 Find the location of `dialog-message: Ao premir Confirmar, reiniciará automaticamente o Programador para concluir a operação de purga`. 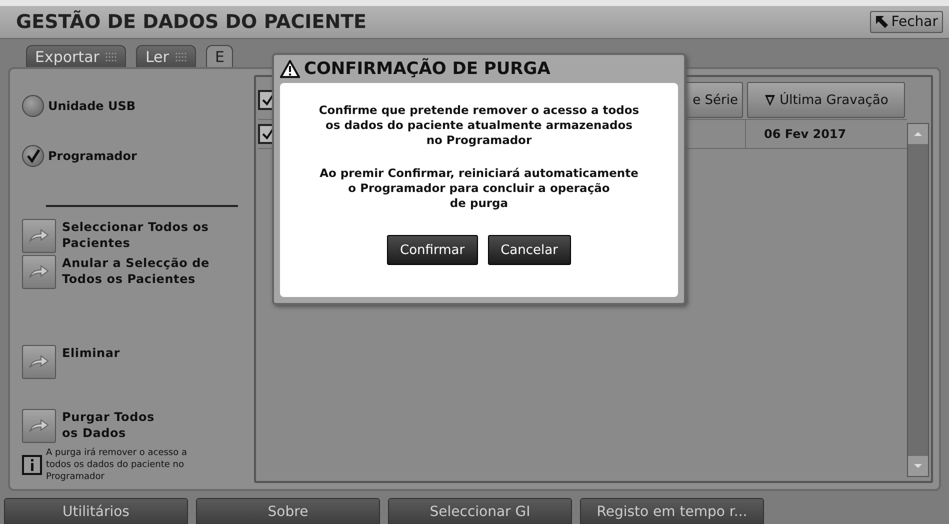

dialog-message: Ao premir Confirmar, reiniciará automaticamente o Programador para concluir a operação de purga is located at coordinates (479, 188).